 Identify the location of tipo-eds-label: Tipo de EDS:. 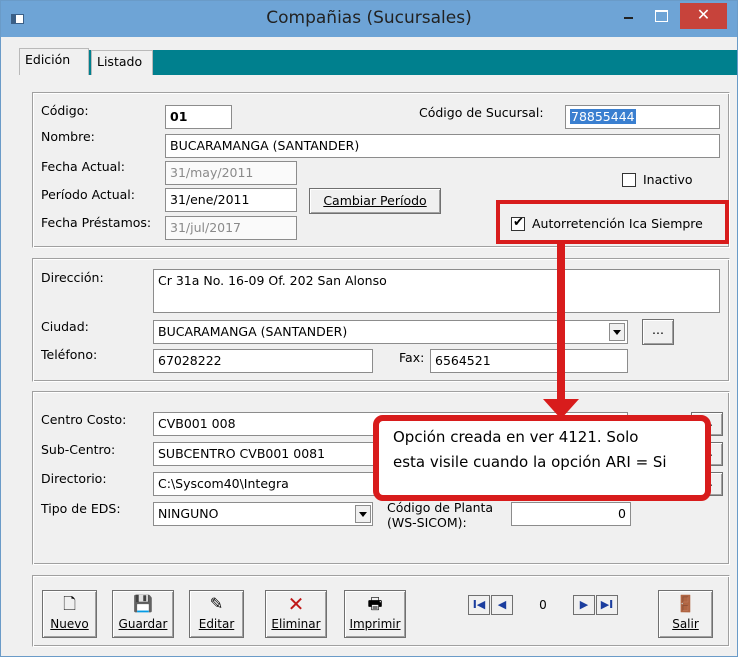
(81, 508).